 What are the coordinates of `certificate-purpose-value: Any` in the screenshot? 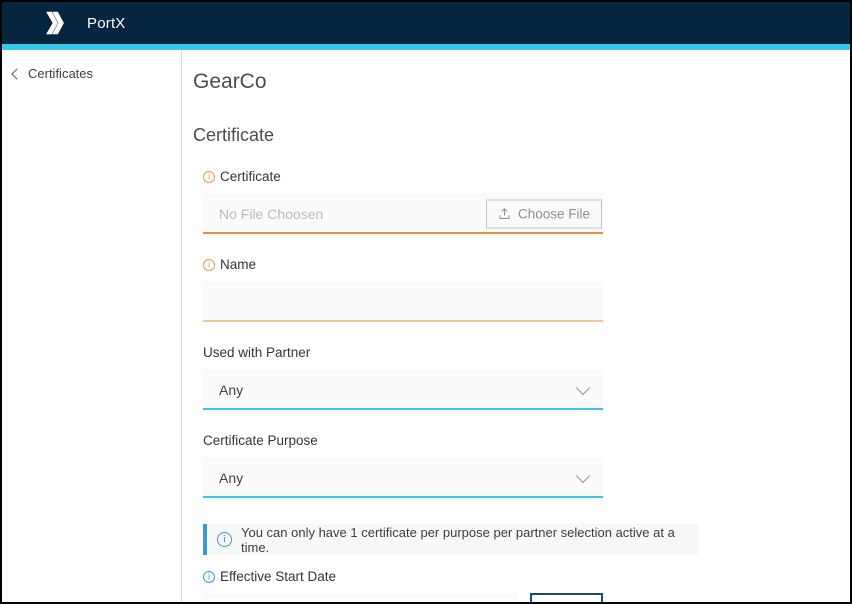 It's located at (231, 477).